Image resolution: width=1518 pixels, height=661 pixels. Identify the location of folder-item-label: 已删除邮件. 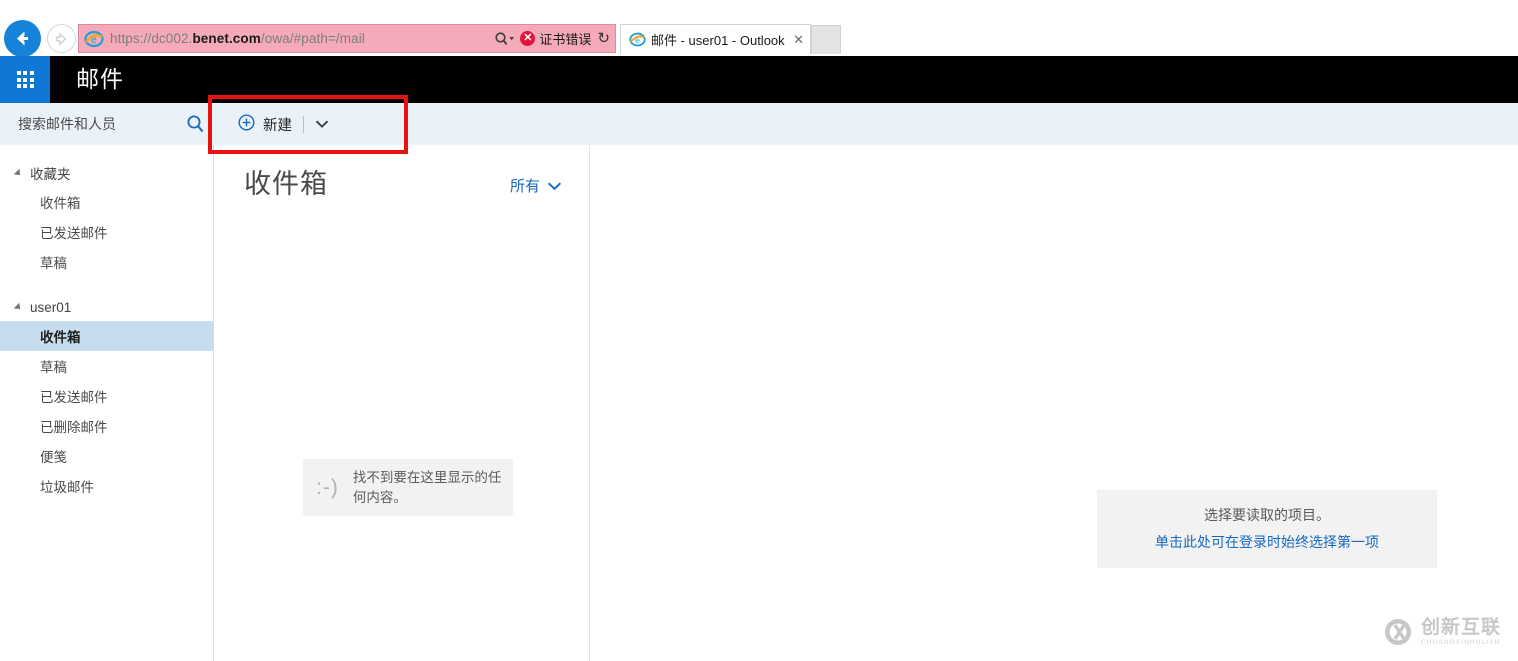
(74, 427).